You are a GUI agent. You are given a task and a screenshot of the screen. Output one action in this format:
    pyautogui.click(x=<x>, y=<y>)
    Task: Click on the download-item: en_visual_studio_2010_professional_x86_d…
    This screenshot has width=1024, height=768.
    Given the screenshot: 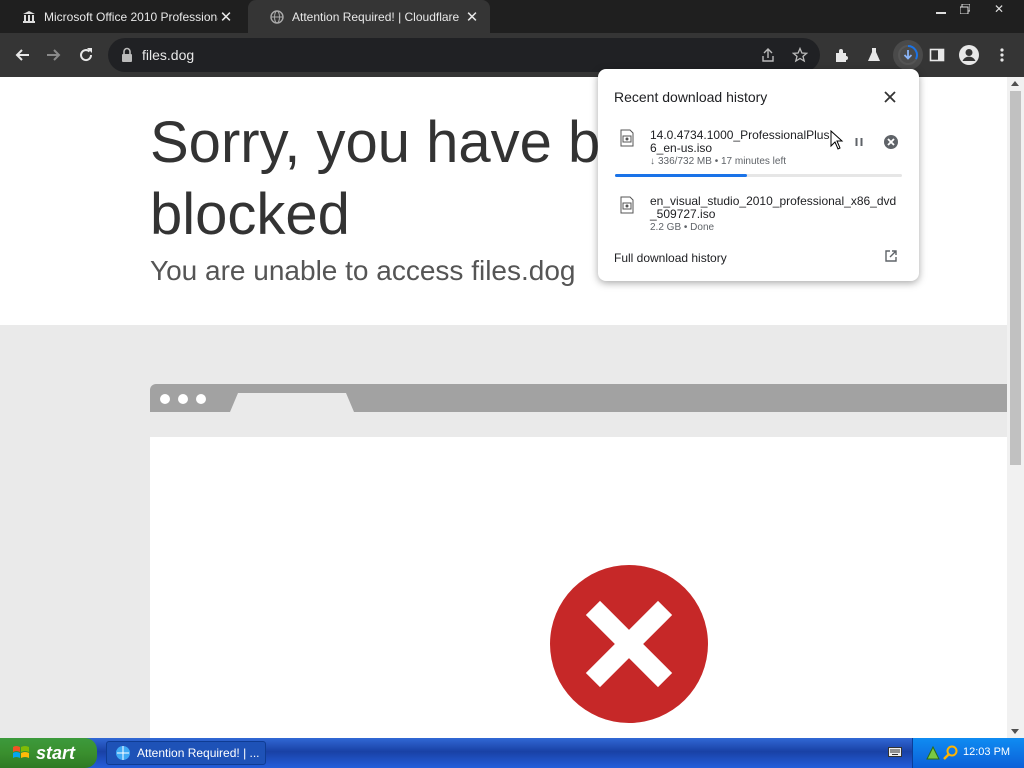 What is the action you would take?
    pyautogui.click(x=758, y=215)
    